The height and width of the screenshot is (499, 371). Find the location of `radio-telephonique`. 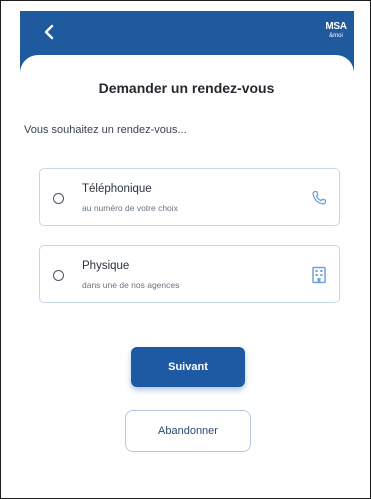

radio-telephonique is located at coordinates (58, 198).